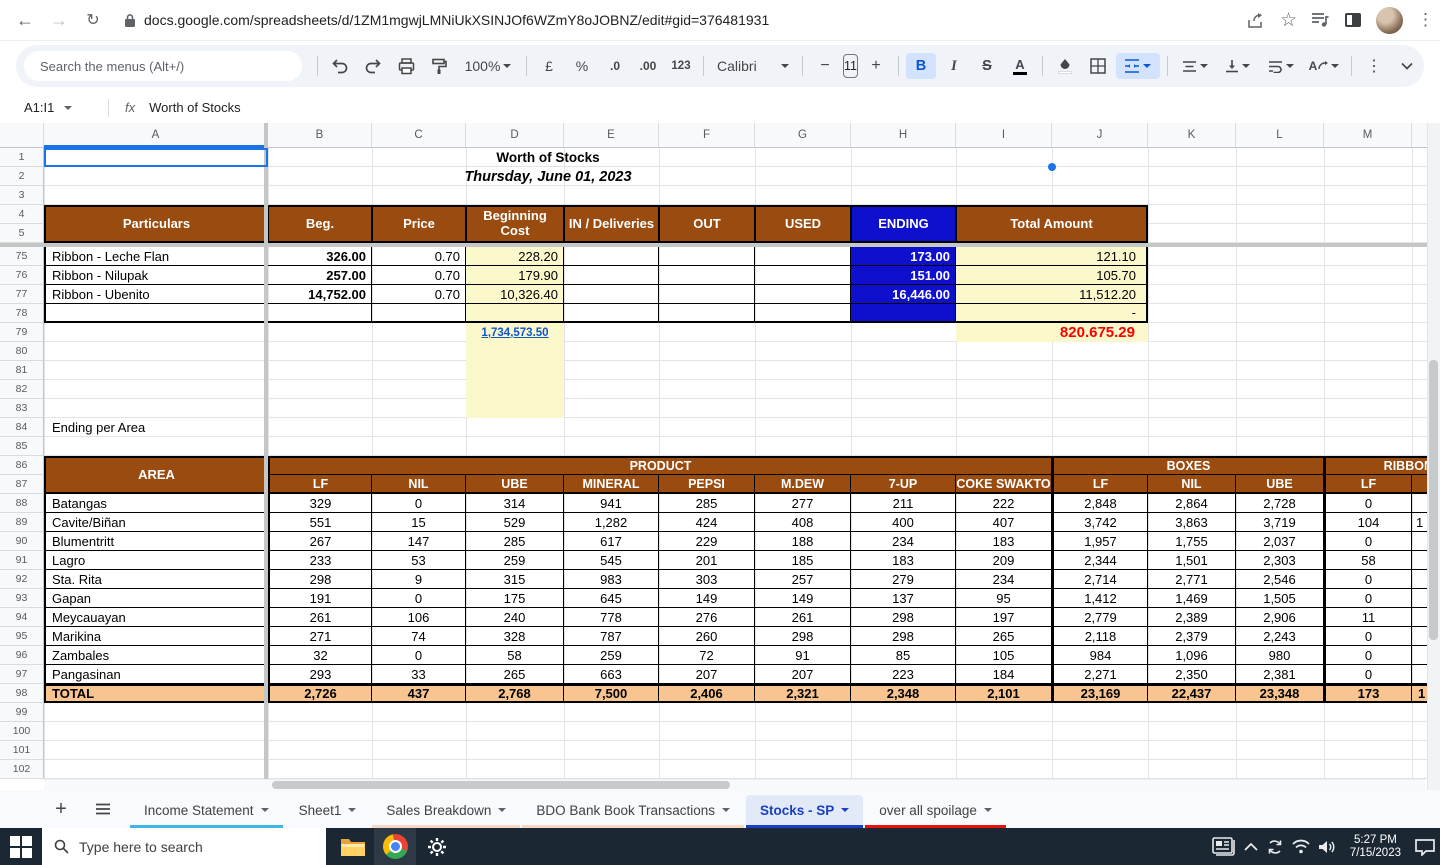 Image resolution: width=1440 pixels, height=865 pixels. What do you see at coordinates (803, 655) in the screenshot?
I see `cell-r96-c6: 91` at bounding box center [803, 655].